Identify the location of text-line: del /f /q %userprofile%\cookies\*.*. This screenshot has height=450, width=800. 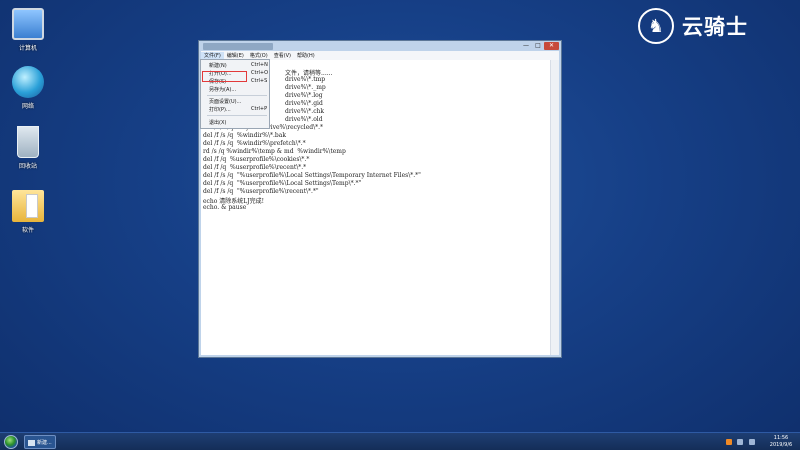
(256, 159).